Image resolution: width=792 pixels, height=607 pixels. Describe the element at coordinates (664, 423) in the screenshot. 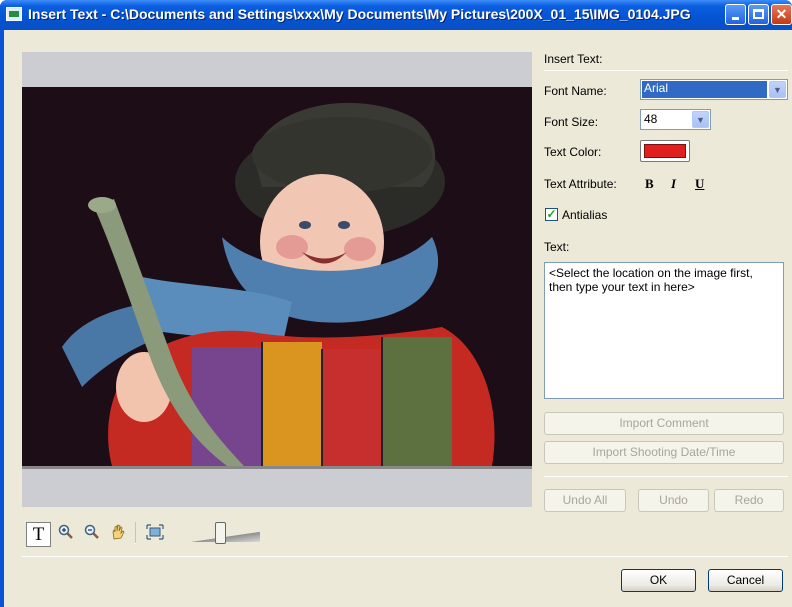

I see `import-comment-button: Import Comment` at that location.